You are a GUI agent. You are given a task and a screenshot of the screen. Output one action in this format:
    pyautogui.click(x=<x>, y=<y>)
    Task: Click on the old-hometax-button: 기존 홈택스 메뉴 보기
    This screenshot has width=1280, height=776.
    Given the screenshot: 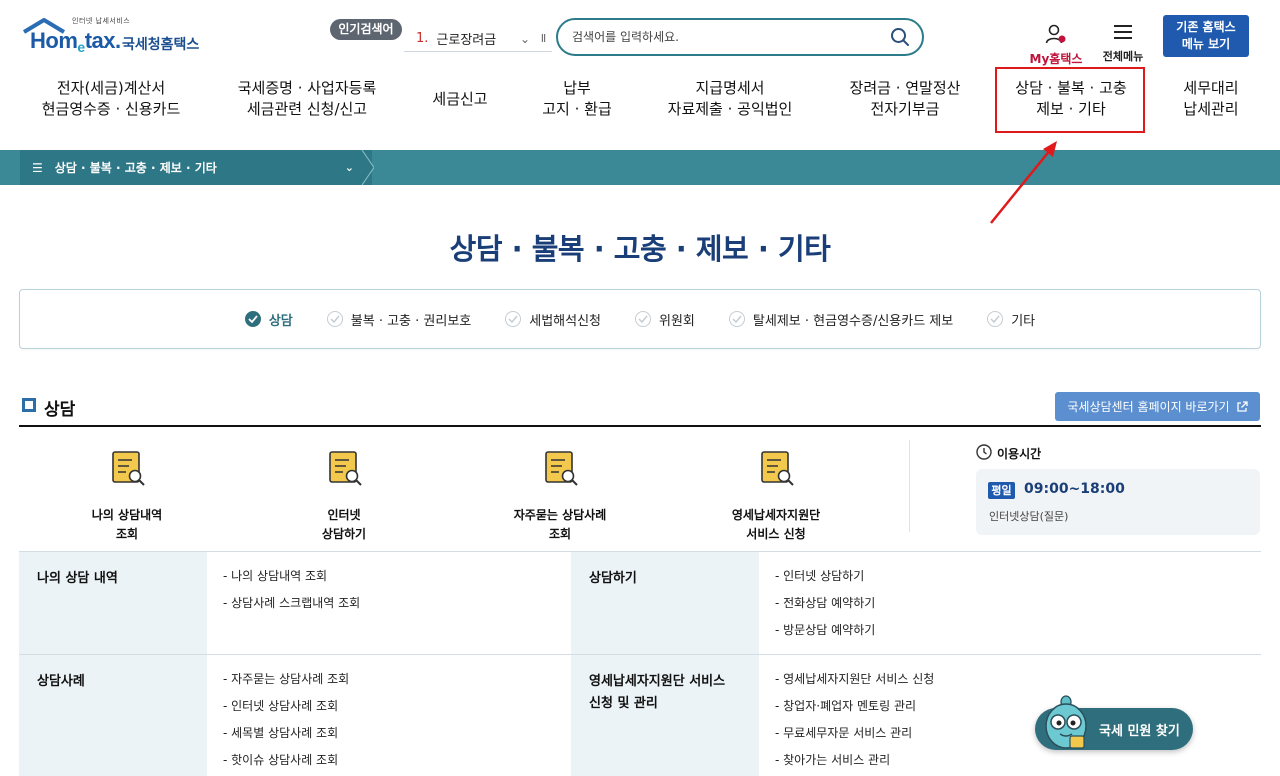 What is the action you would take?
    pyautogui.click(x=1206, y=36)
    